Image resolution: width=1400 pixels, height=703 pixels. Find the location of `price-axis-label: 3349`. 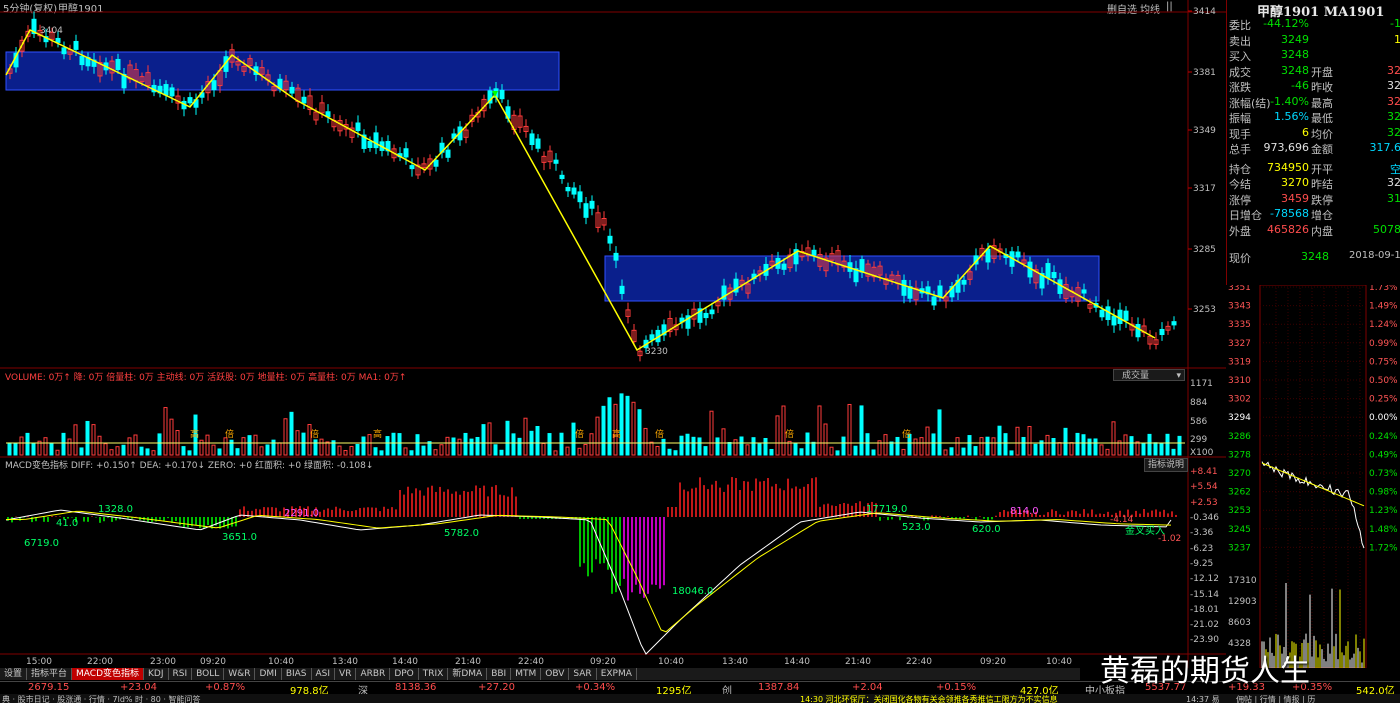

price-axis-label: 3349 is located at coordinates (1204, 131).